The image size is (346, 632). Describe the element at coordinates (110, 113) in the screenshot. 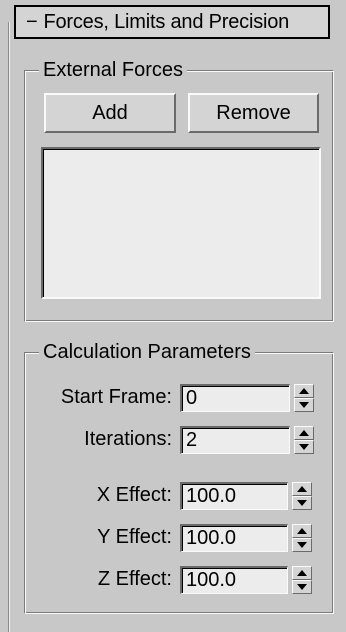

I see `add-force-button: Add` at that location.